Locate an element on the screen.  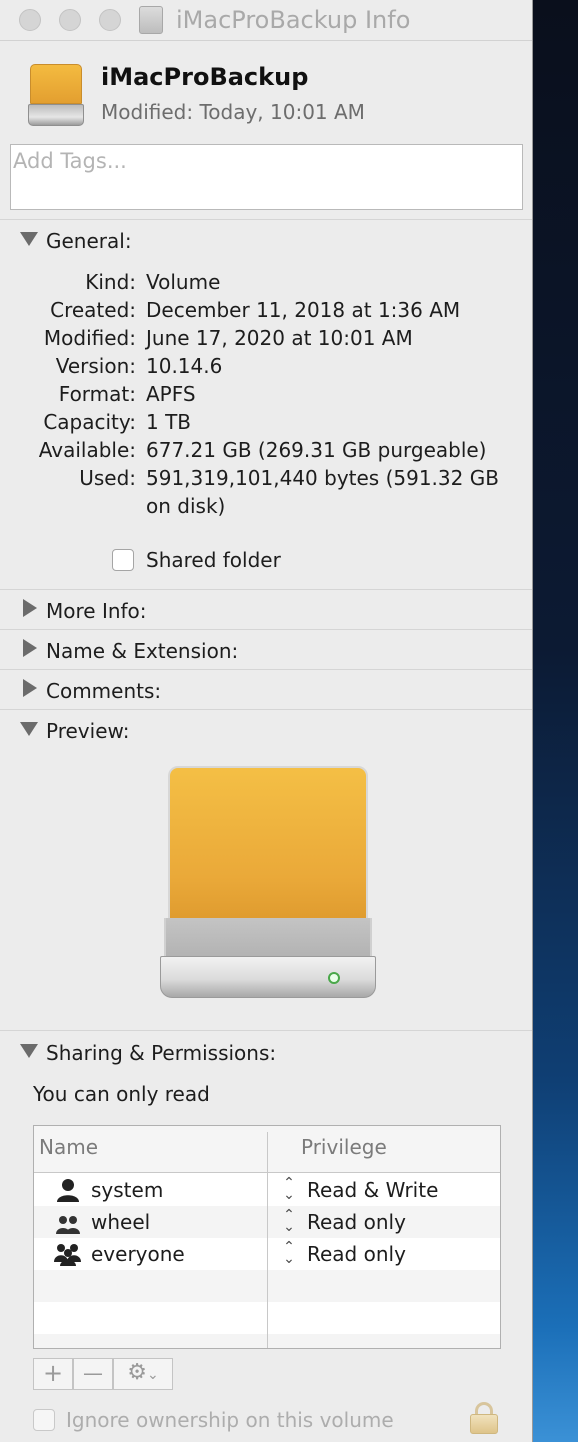
shared-folder-checkbox is located at coordinates (123, 560).